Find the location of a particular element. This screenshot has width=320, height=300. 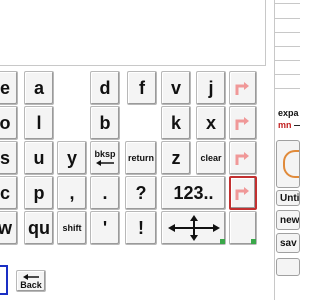

key-label: p is located at coordinates (39, 192).